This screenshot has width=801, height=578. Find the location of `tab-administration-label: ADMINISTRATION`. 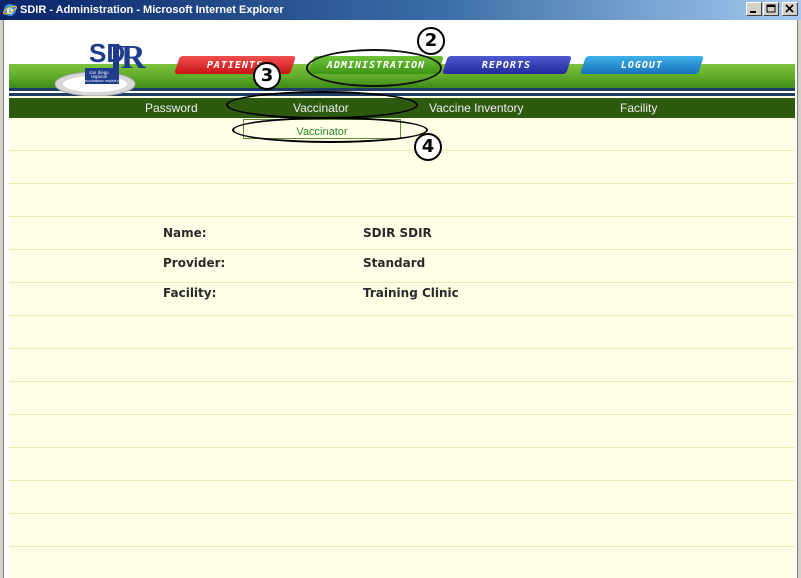

tab-administration-label: ADMINISTRATION is located at coordinates (376, 65).